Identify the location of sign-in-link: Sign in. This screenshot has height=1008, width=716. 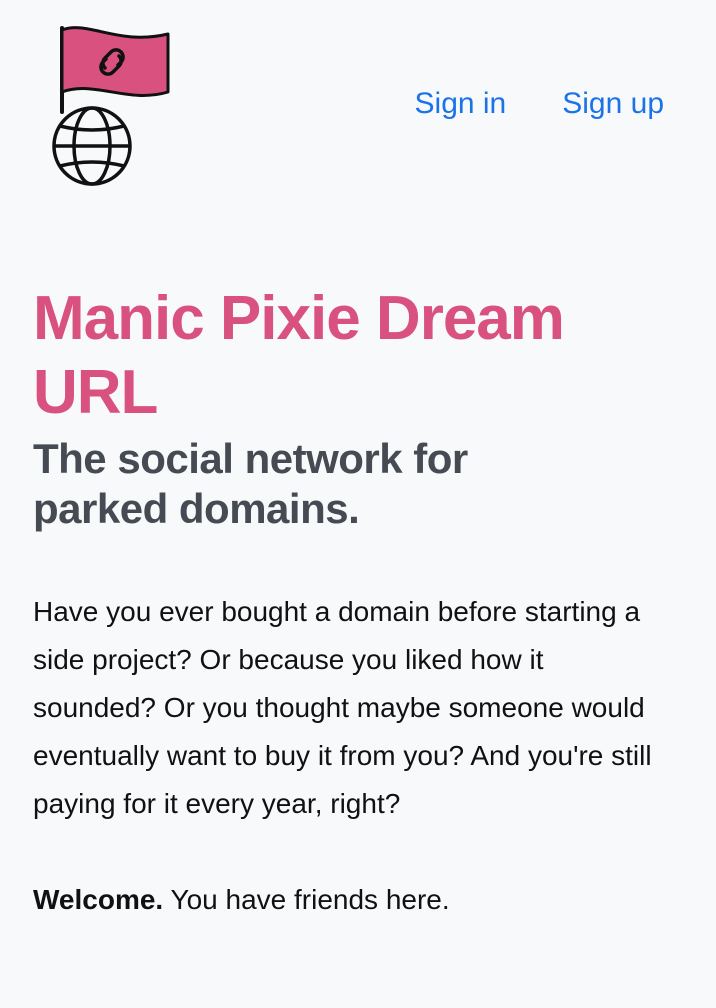
(461, 104).